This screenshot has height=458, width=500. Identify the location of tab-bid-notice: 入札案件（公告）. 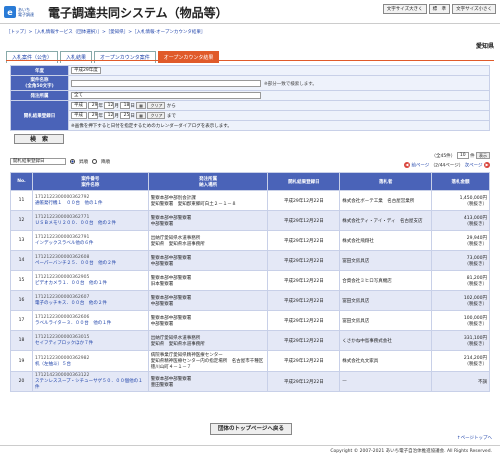
(32, 57).